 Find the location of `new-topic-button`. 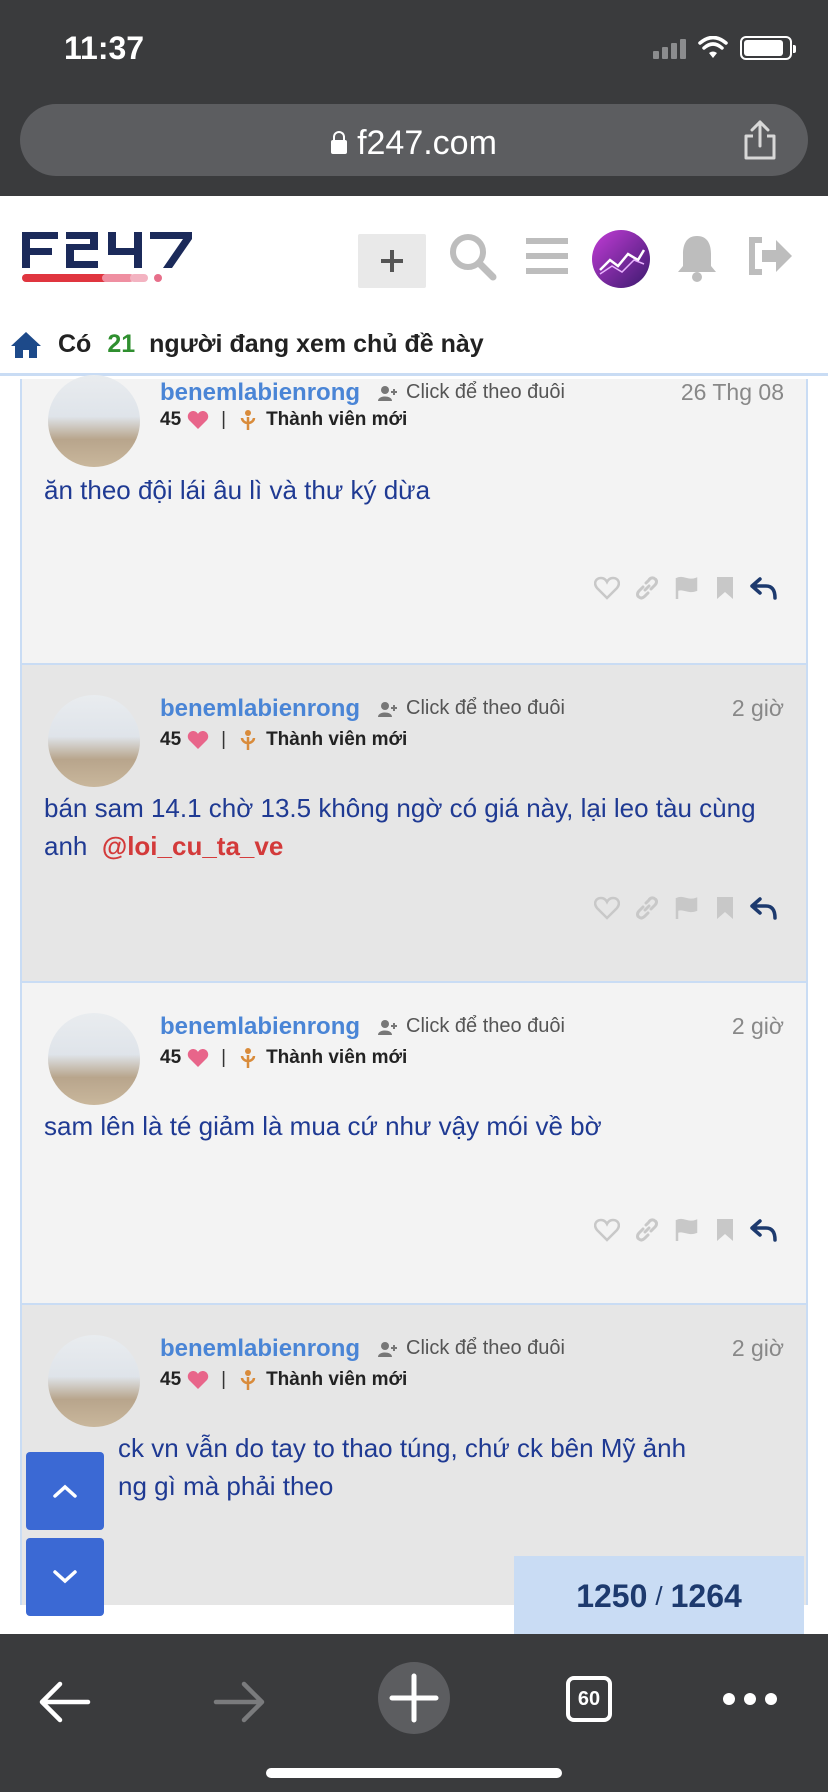

new-topic-button is located at coordinates (392, 261).